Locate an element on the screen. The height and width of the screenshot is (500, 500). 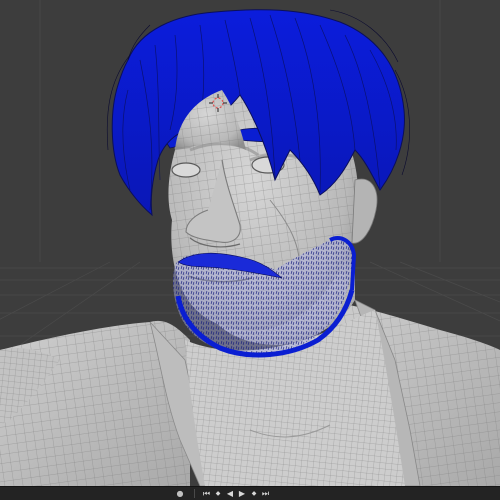
left-eye is located at coordinates (186, 170).